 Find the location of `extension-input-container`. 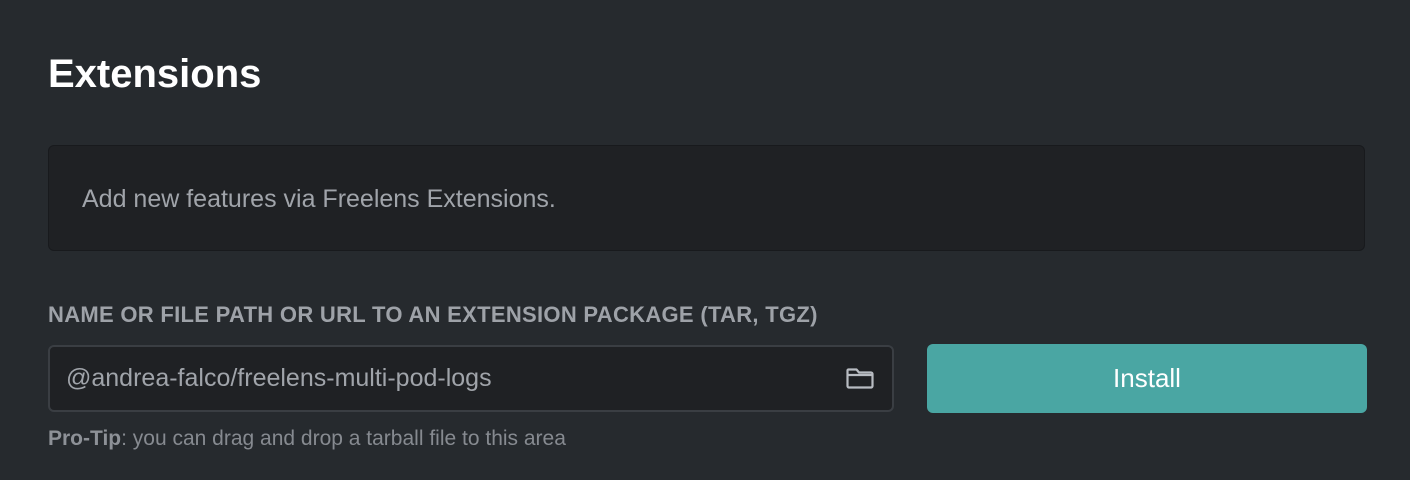

extension-input-container is located at coordinates (471, 378).